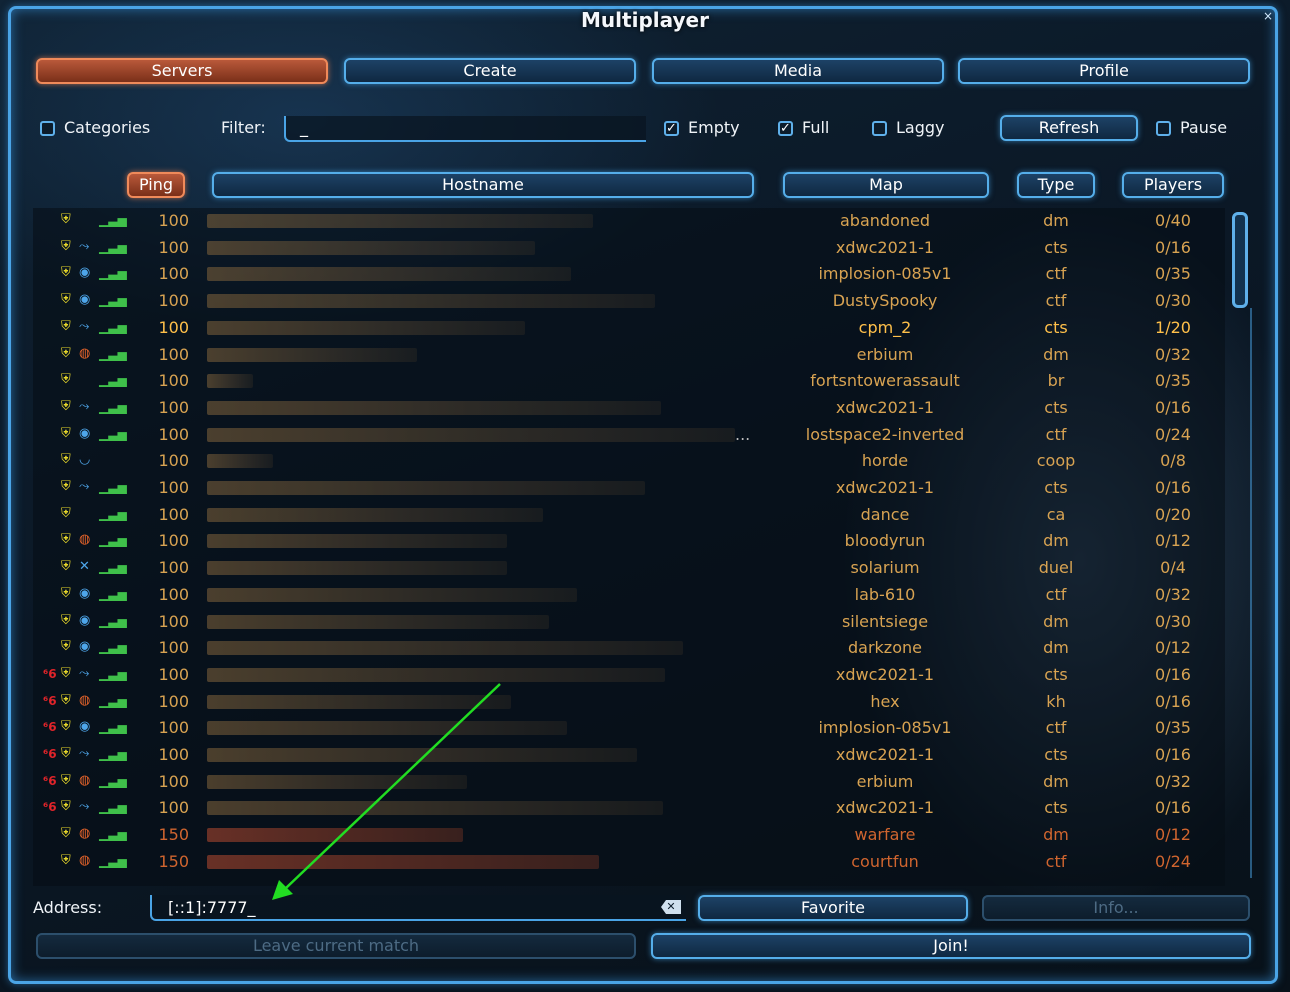  What do you see at coordinates (951, 946) in the screenshot?
I see `join-button: Join!` at bounding box center [951, 946].